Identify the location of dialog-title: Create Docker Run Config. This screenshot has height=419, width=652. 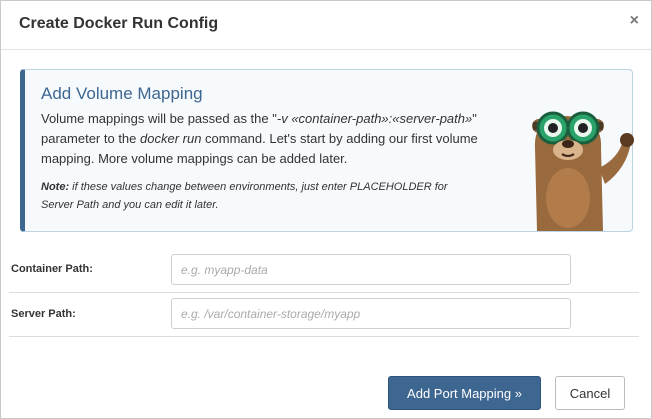
(119, 23).